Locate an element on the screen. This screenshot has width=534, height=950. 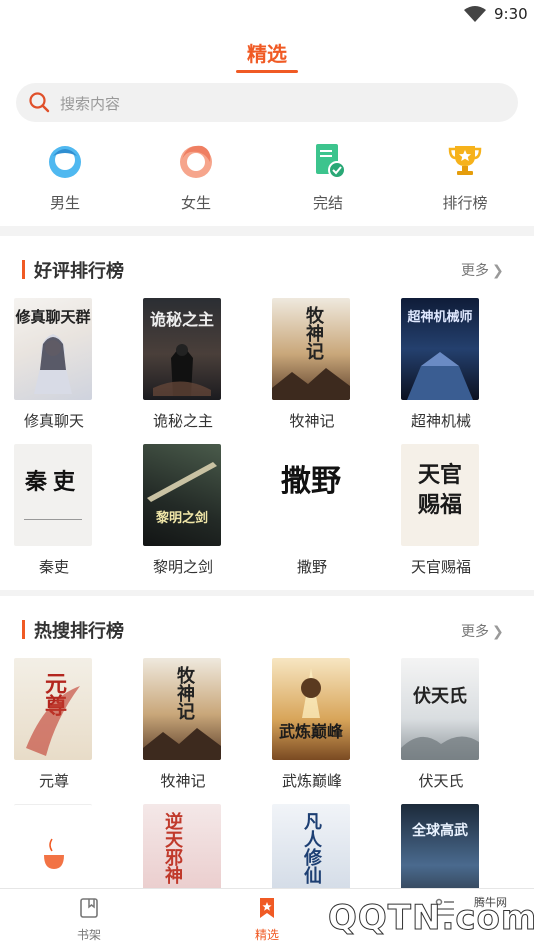
tab-featured: 精选 is located at coordinates (267, 920).